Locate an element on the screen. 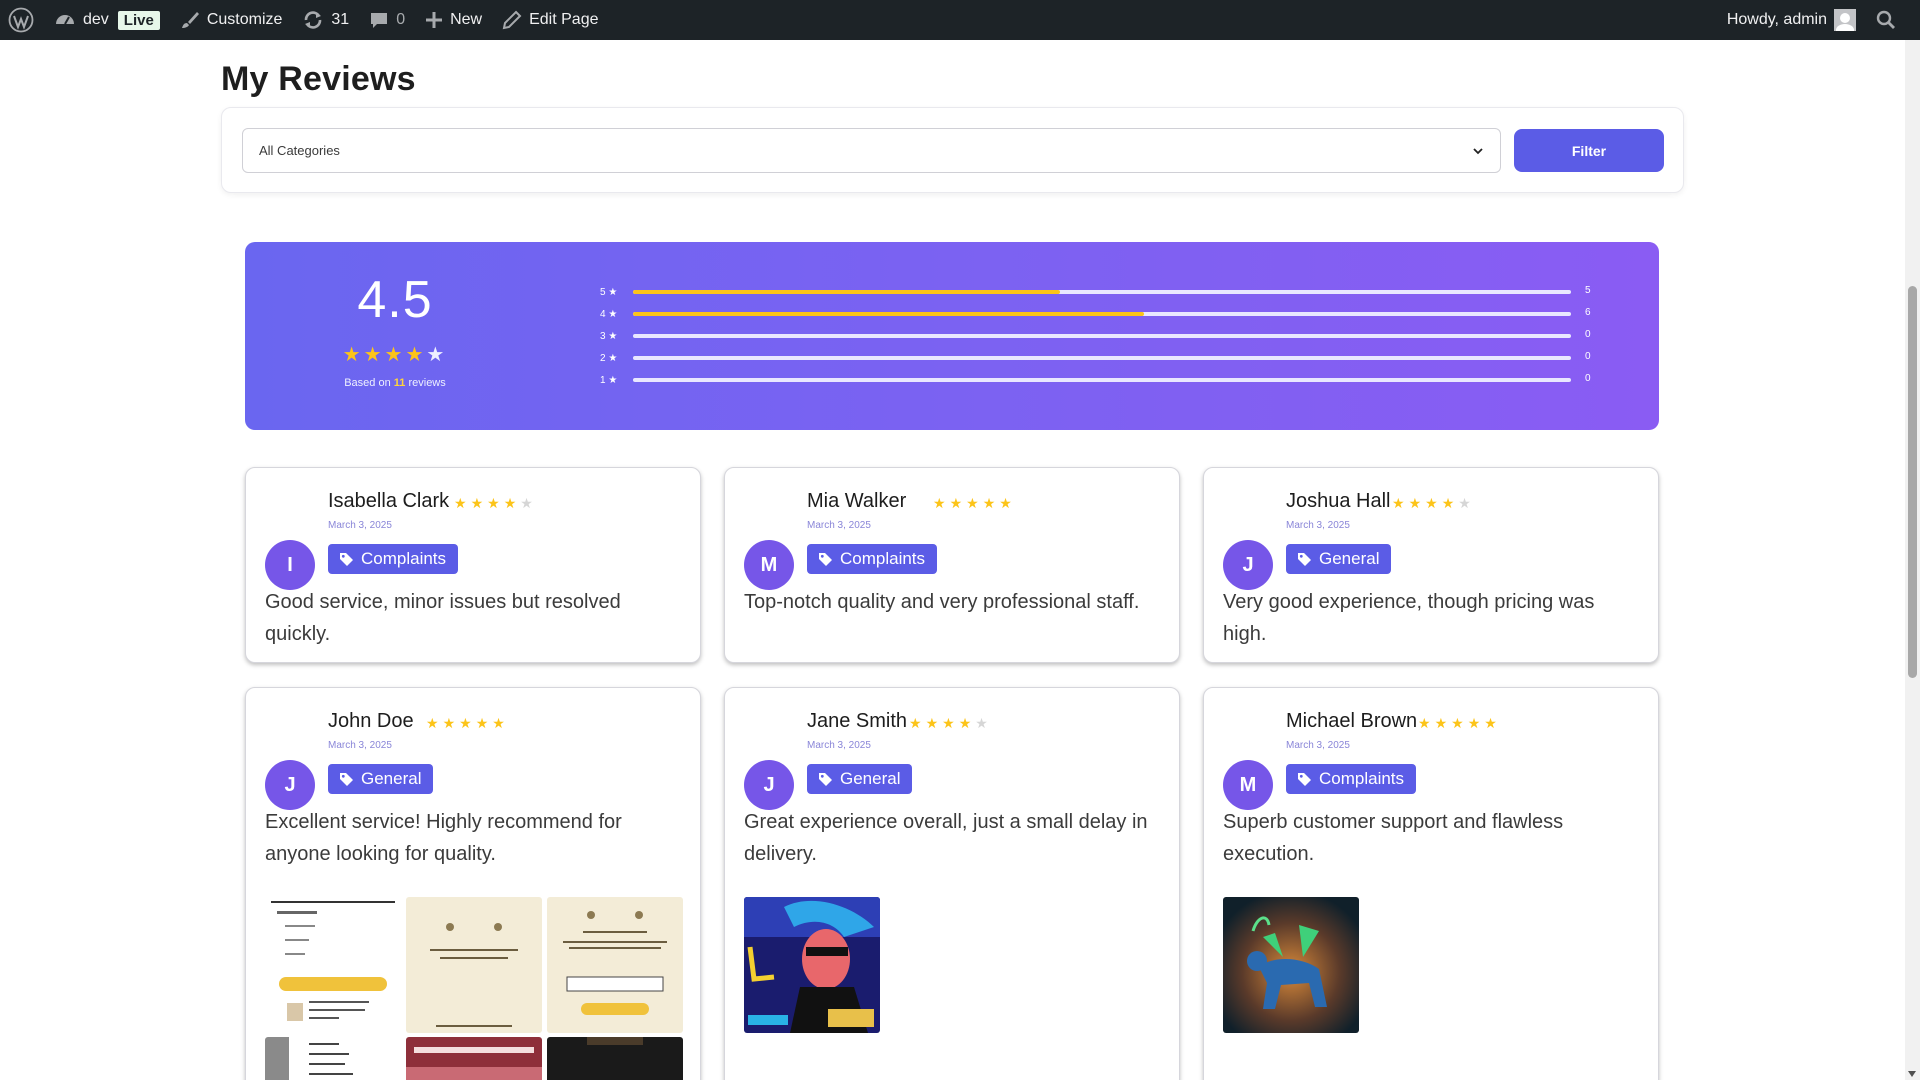  page-scrollbar is located at coordinates (1912, 560).